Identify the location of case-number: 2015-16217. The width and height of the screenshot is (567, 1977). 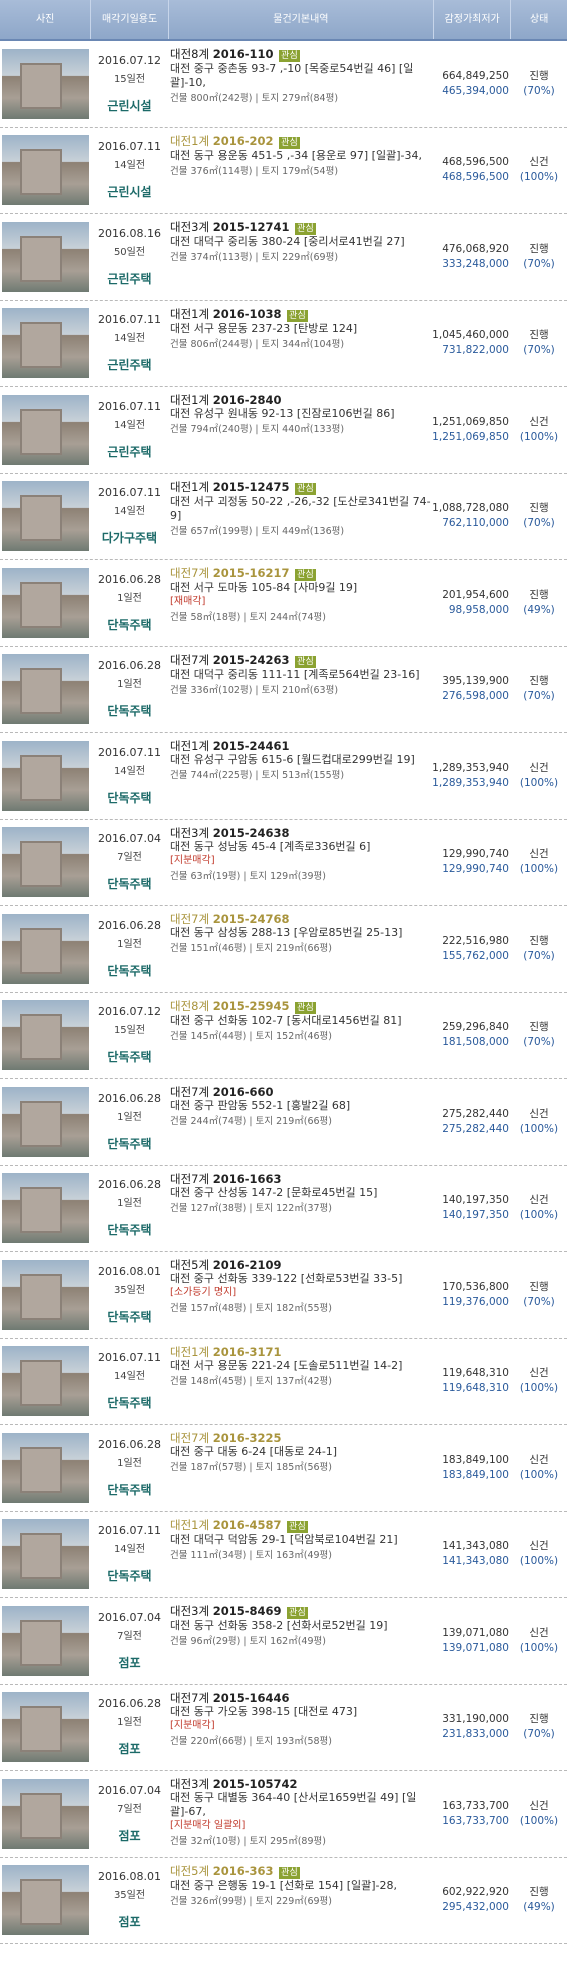
(251, 573).